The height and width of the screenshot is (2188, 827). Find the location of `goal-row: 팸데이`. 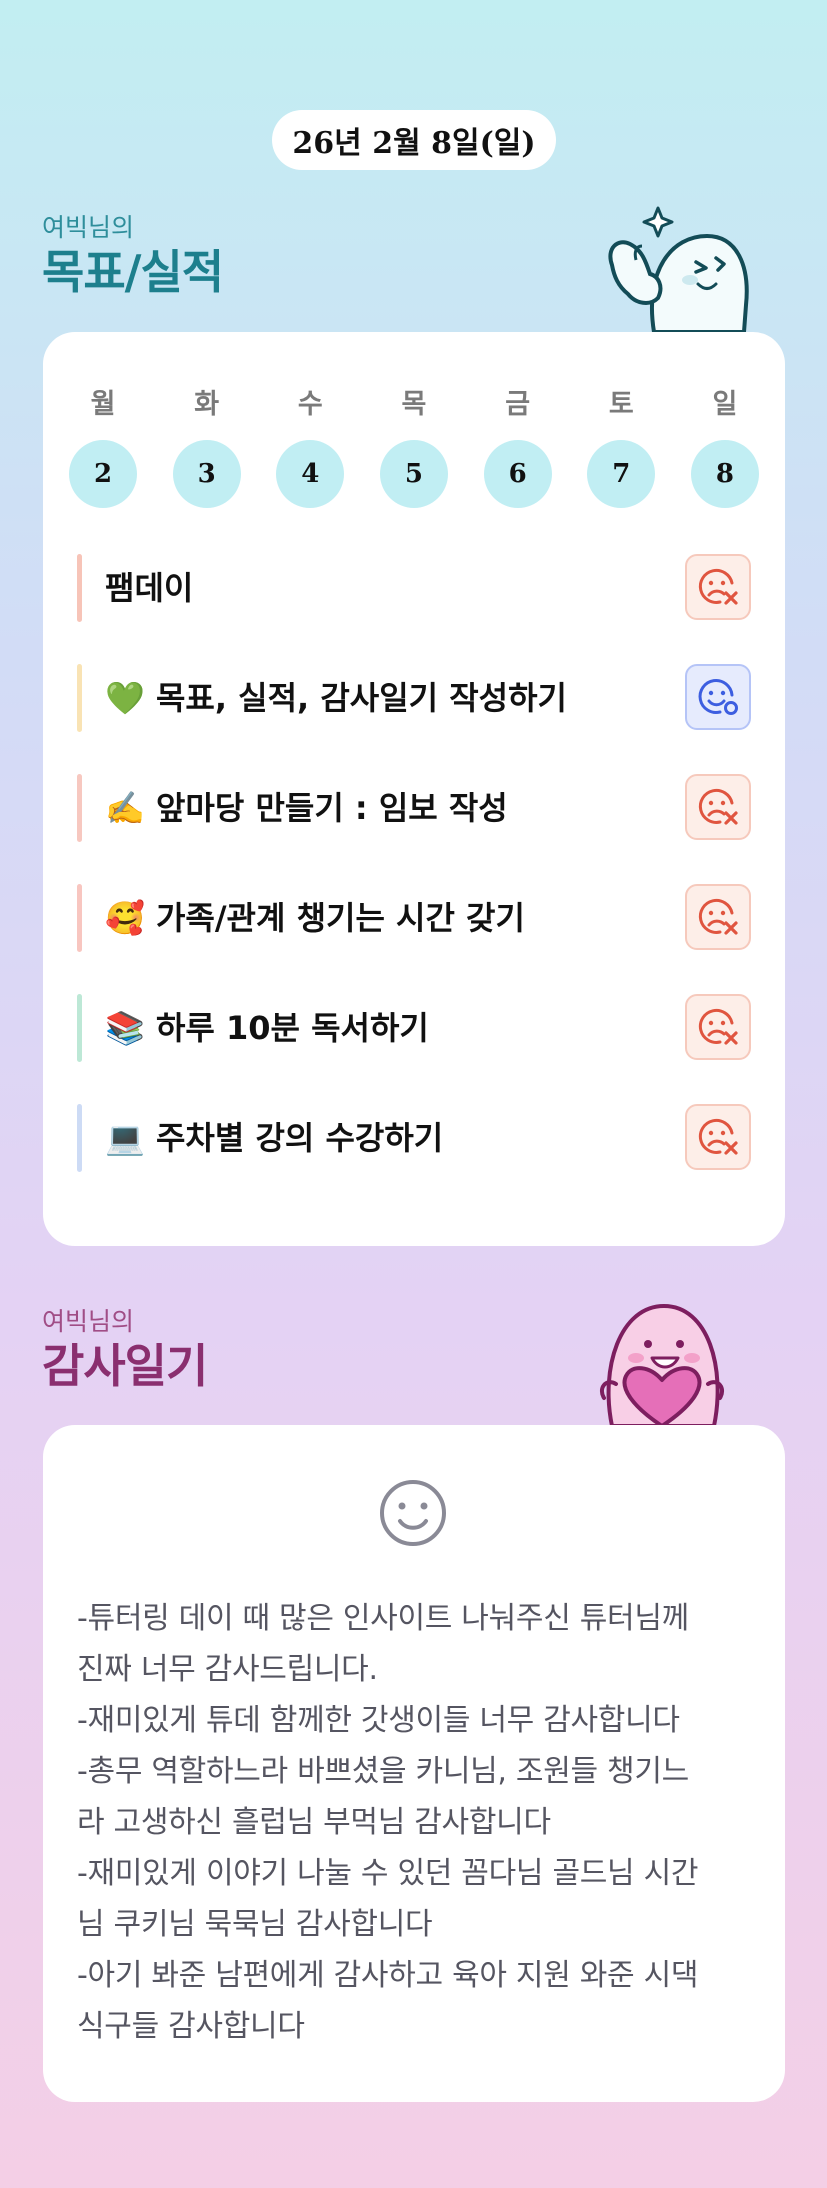

goal-row: 팸데이 is located at coordinates (414, 588).